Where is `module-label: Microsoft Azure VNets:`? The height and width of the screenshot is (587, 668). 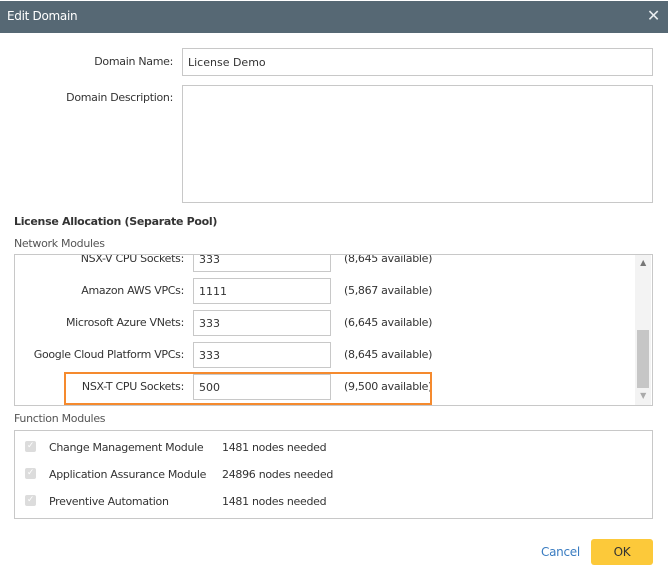
module-label: Microsoft Azure VNets: is located at coordinates (124, 322).